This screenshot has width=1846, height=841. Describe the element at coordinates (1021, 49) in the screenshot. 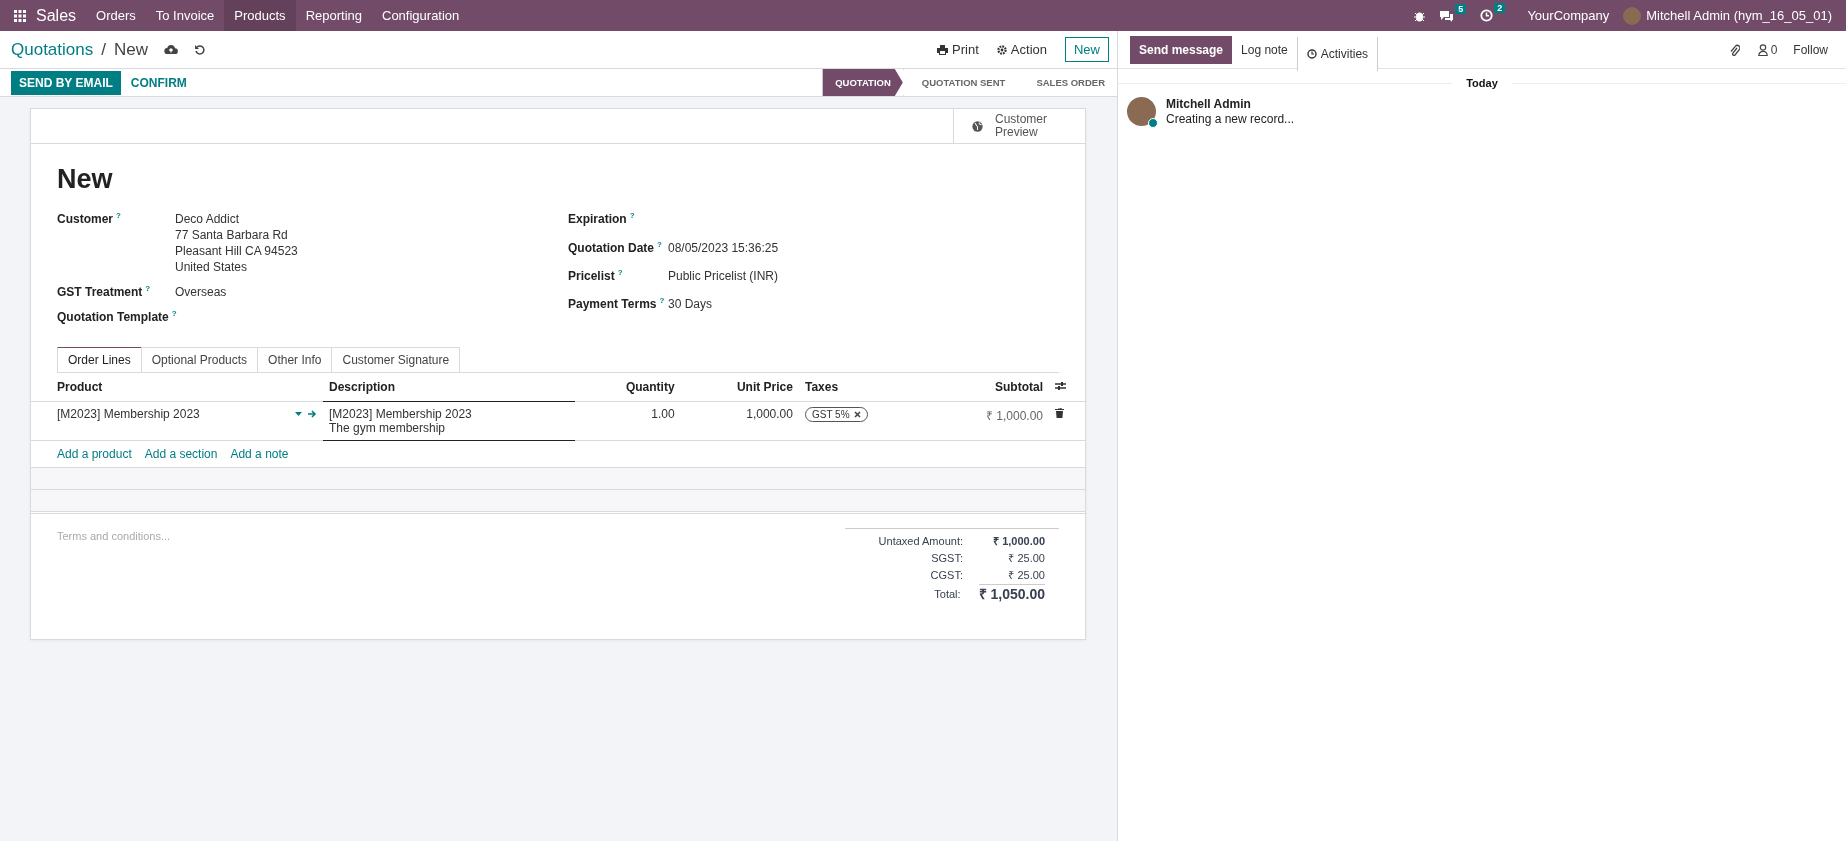

I see `action-button: Action` at that location.